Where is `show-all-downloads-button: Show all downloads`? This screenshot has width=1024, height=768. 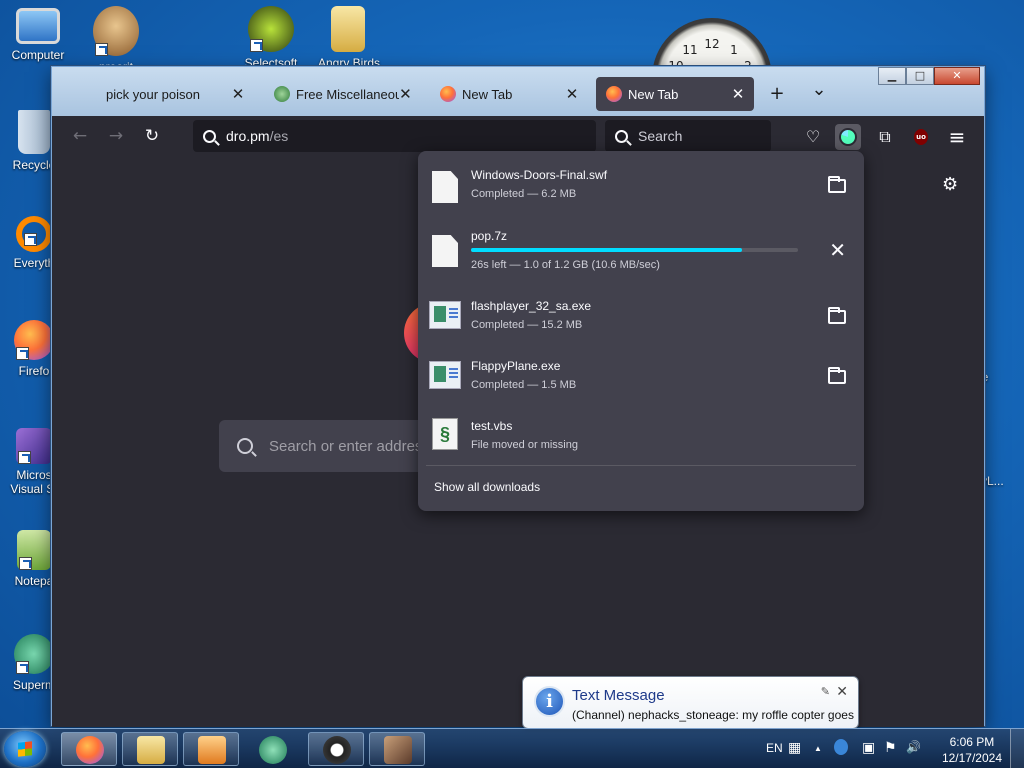
show-all-downloads-button: Show all downloads is located at coordinates (487, 487).